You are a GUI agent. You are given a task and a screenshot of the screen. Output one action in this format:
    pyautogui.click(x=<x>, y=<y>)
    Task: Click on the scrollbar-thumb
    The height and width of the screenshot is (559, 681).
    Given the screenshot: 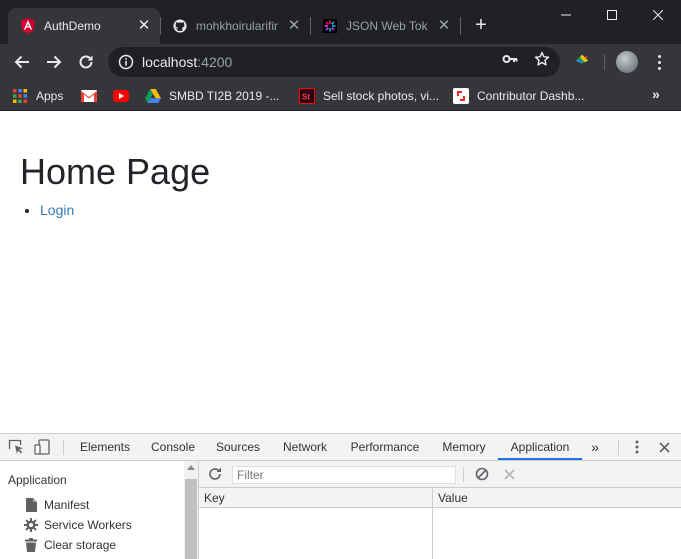 What is the action you would take?
    pyautogui.click(x=191, y=519)
    